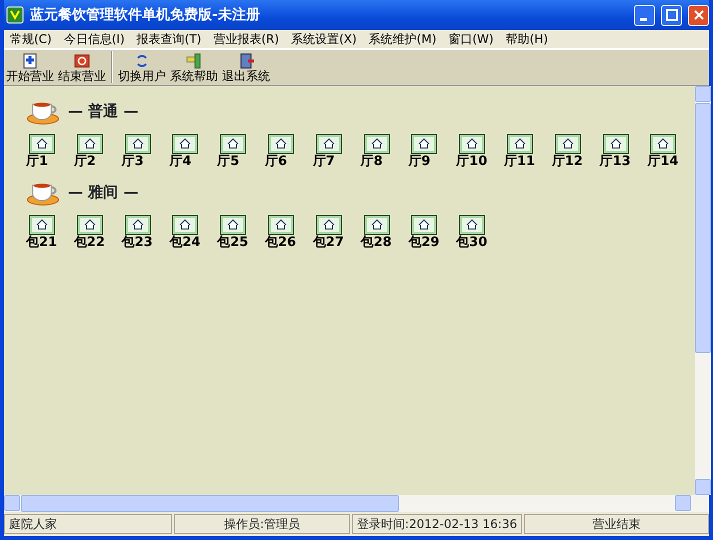  What do you see at coordinates (402, 39) in the screenshot?
I see `menu-item: 系统维护(M)` at bounding box center [402, 39].